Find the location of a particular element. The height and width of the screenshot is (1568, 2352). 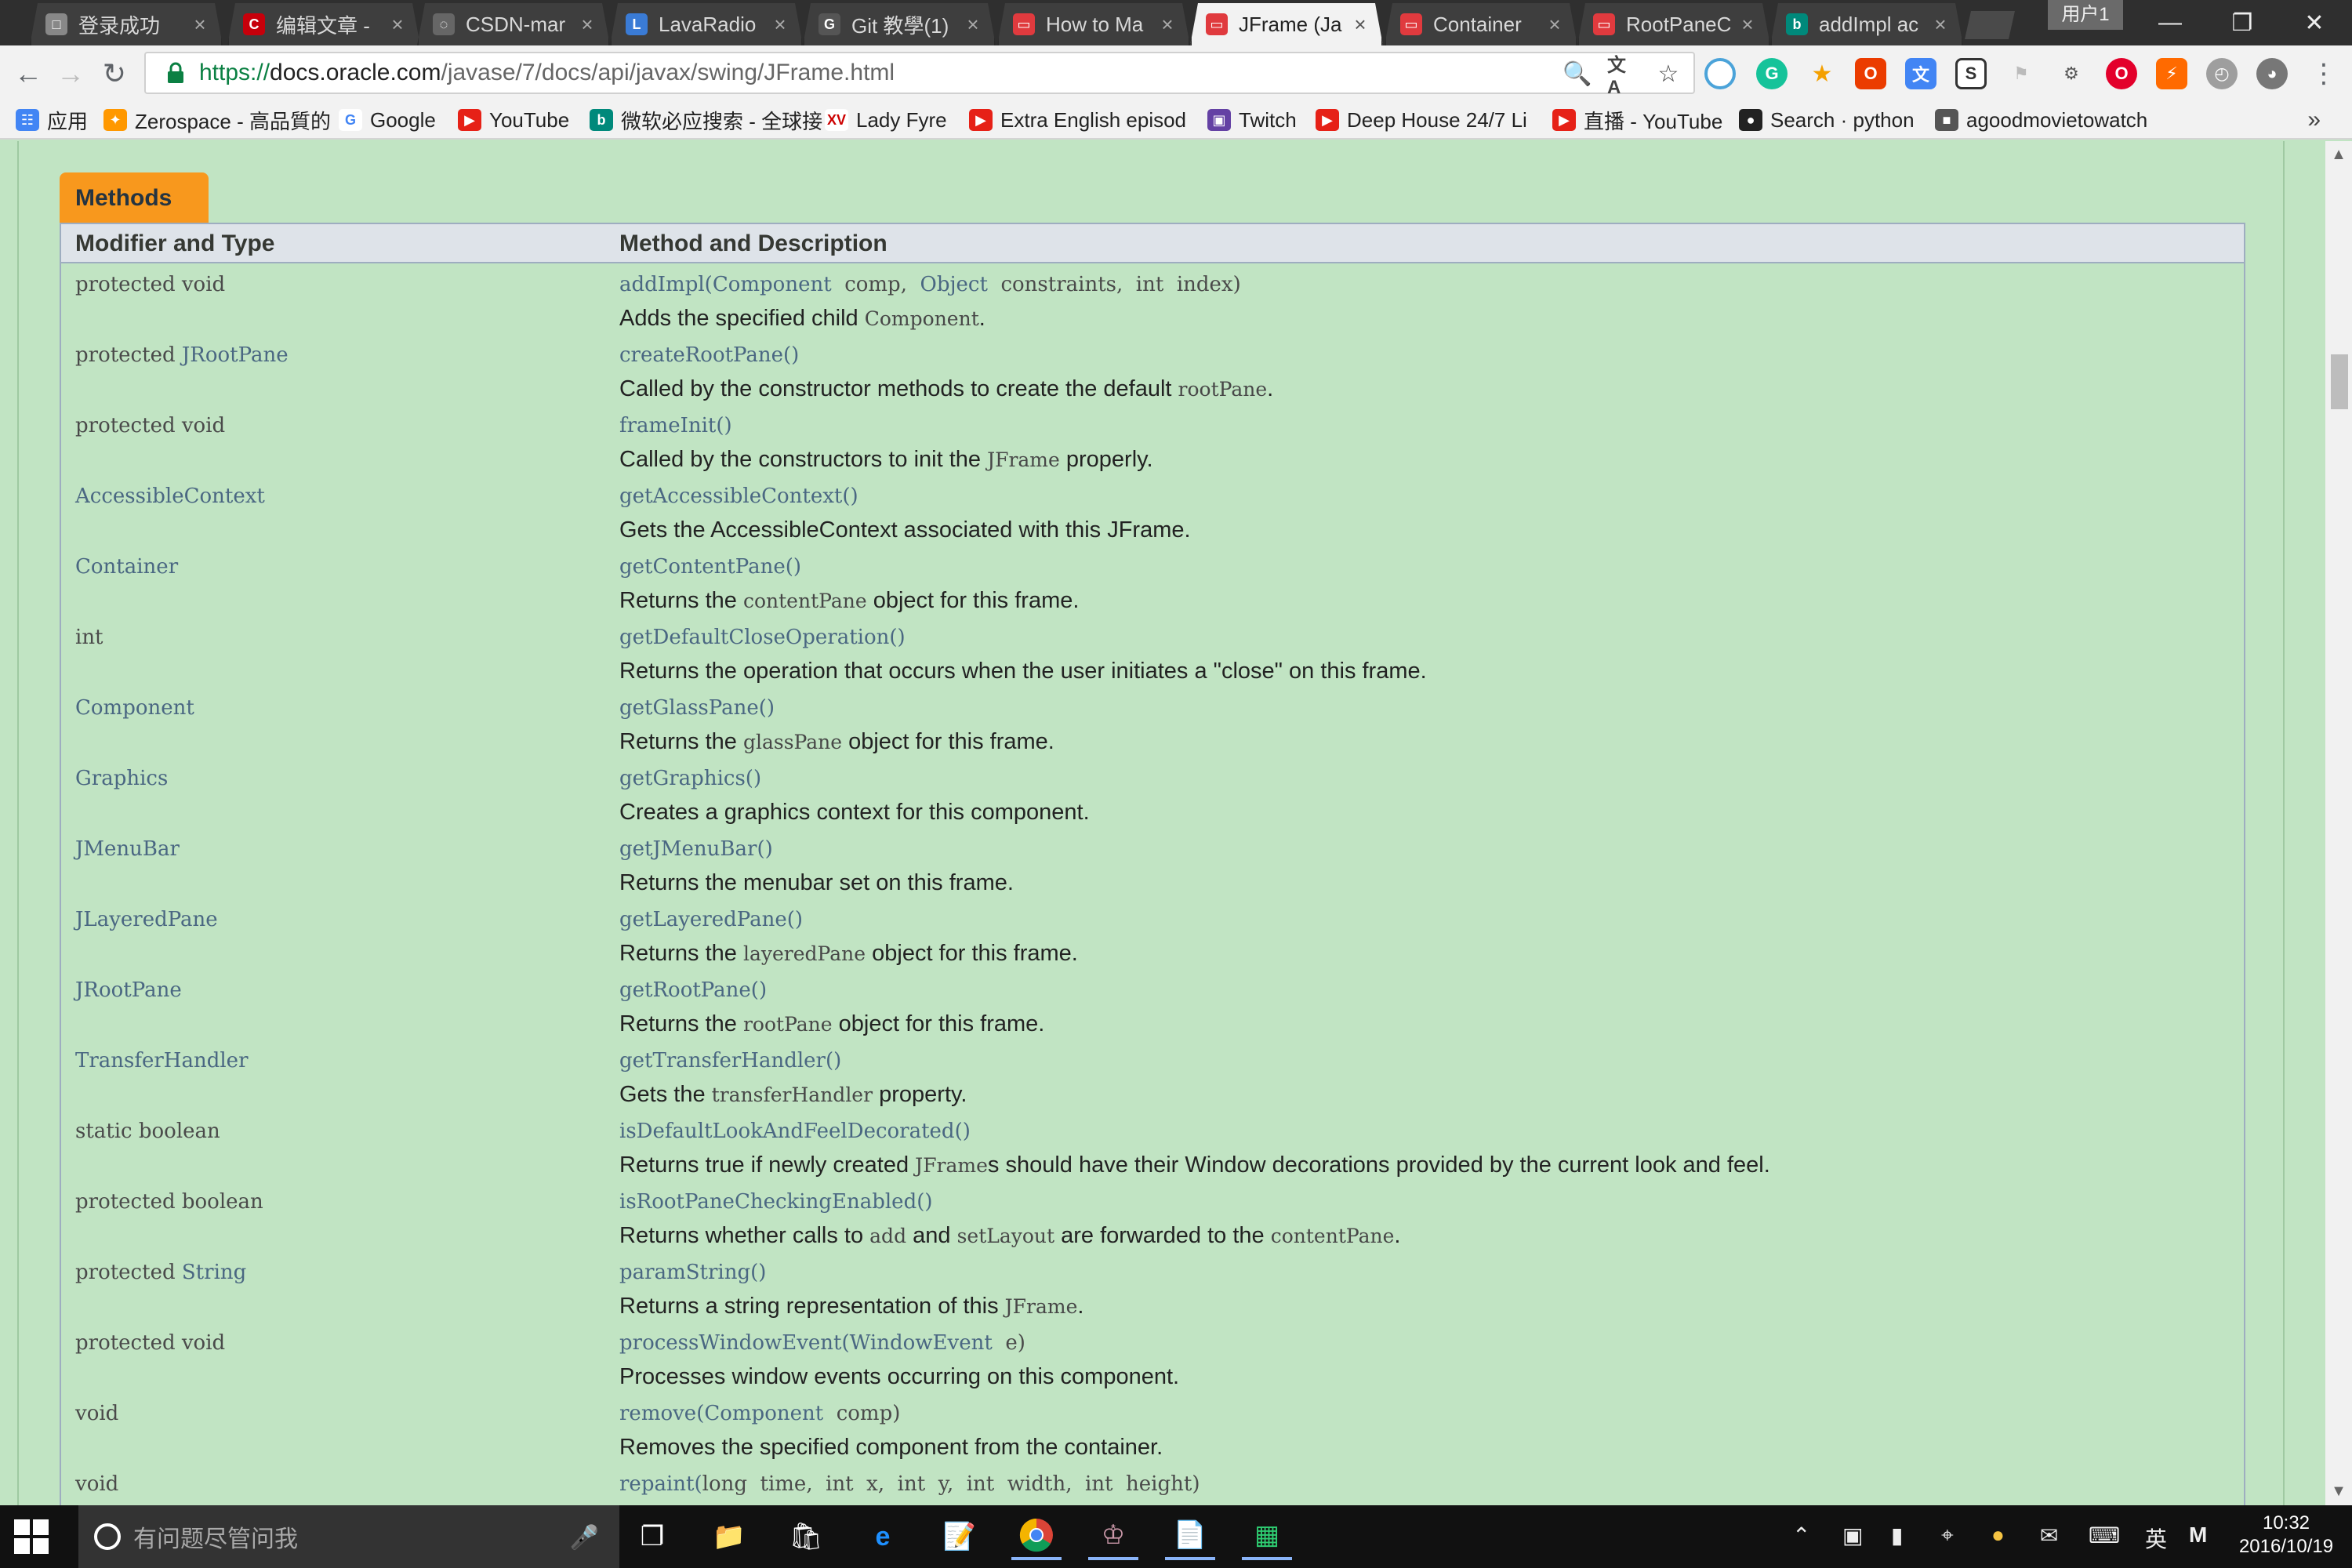

display-icon: ▣ is located at coordinates (1853, 1535).